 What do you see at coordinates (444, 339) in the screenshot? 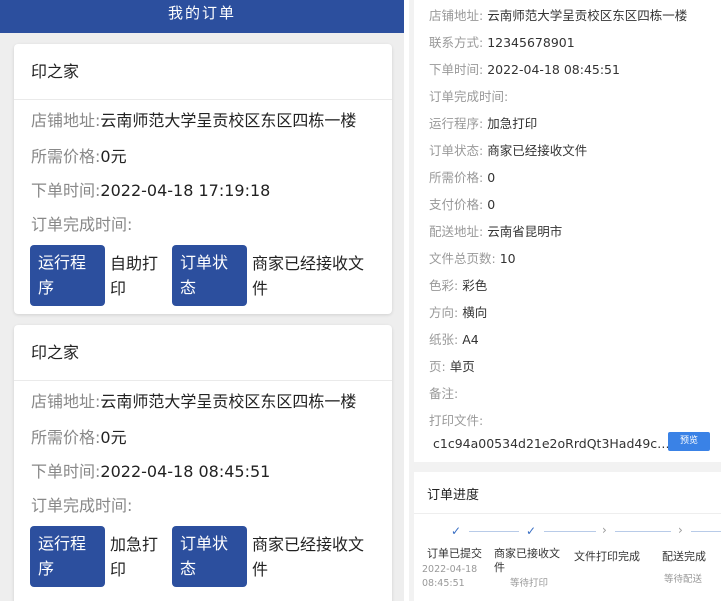
I see `detail-label: 纸张:` at bounding box center [444, 339].